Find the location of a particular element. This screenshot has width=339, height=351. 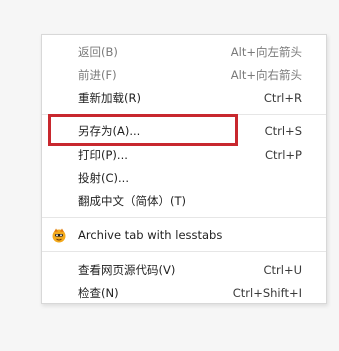

menu-item-label: 查看网页源代码(V) is located at coordinates (127, 269).